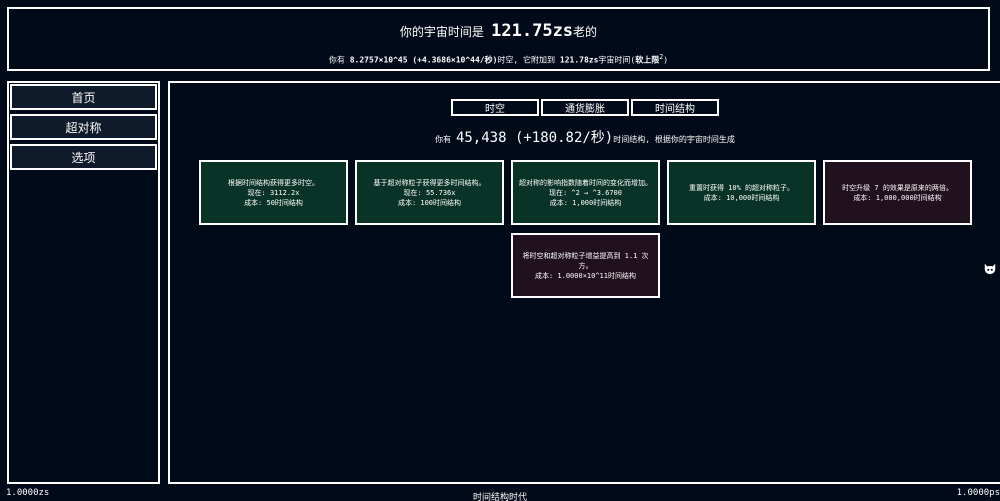 Image resolution: width=1000 pixels, height=501 pixels. Describe the element at coordinates (378, 60) in the screenshot. I see `spacetime-amount: 8.2757×10^45` at that location.